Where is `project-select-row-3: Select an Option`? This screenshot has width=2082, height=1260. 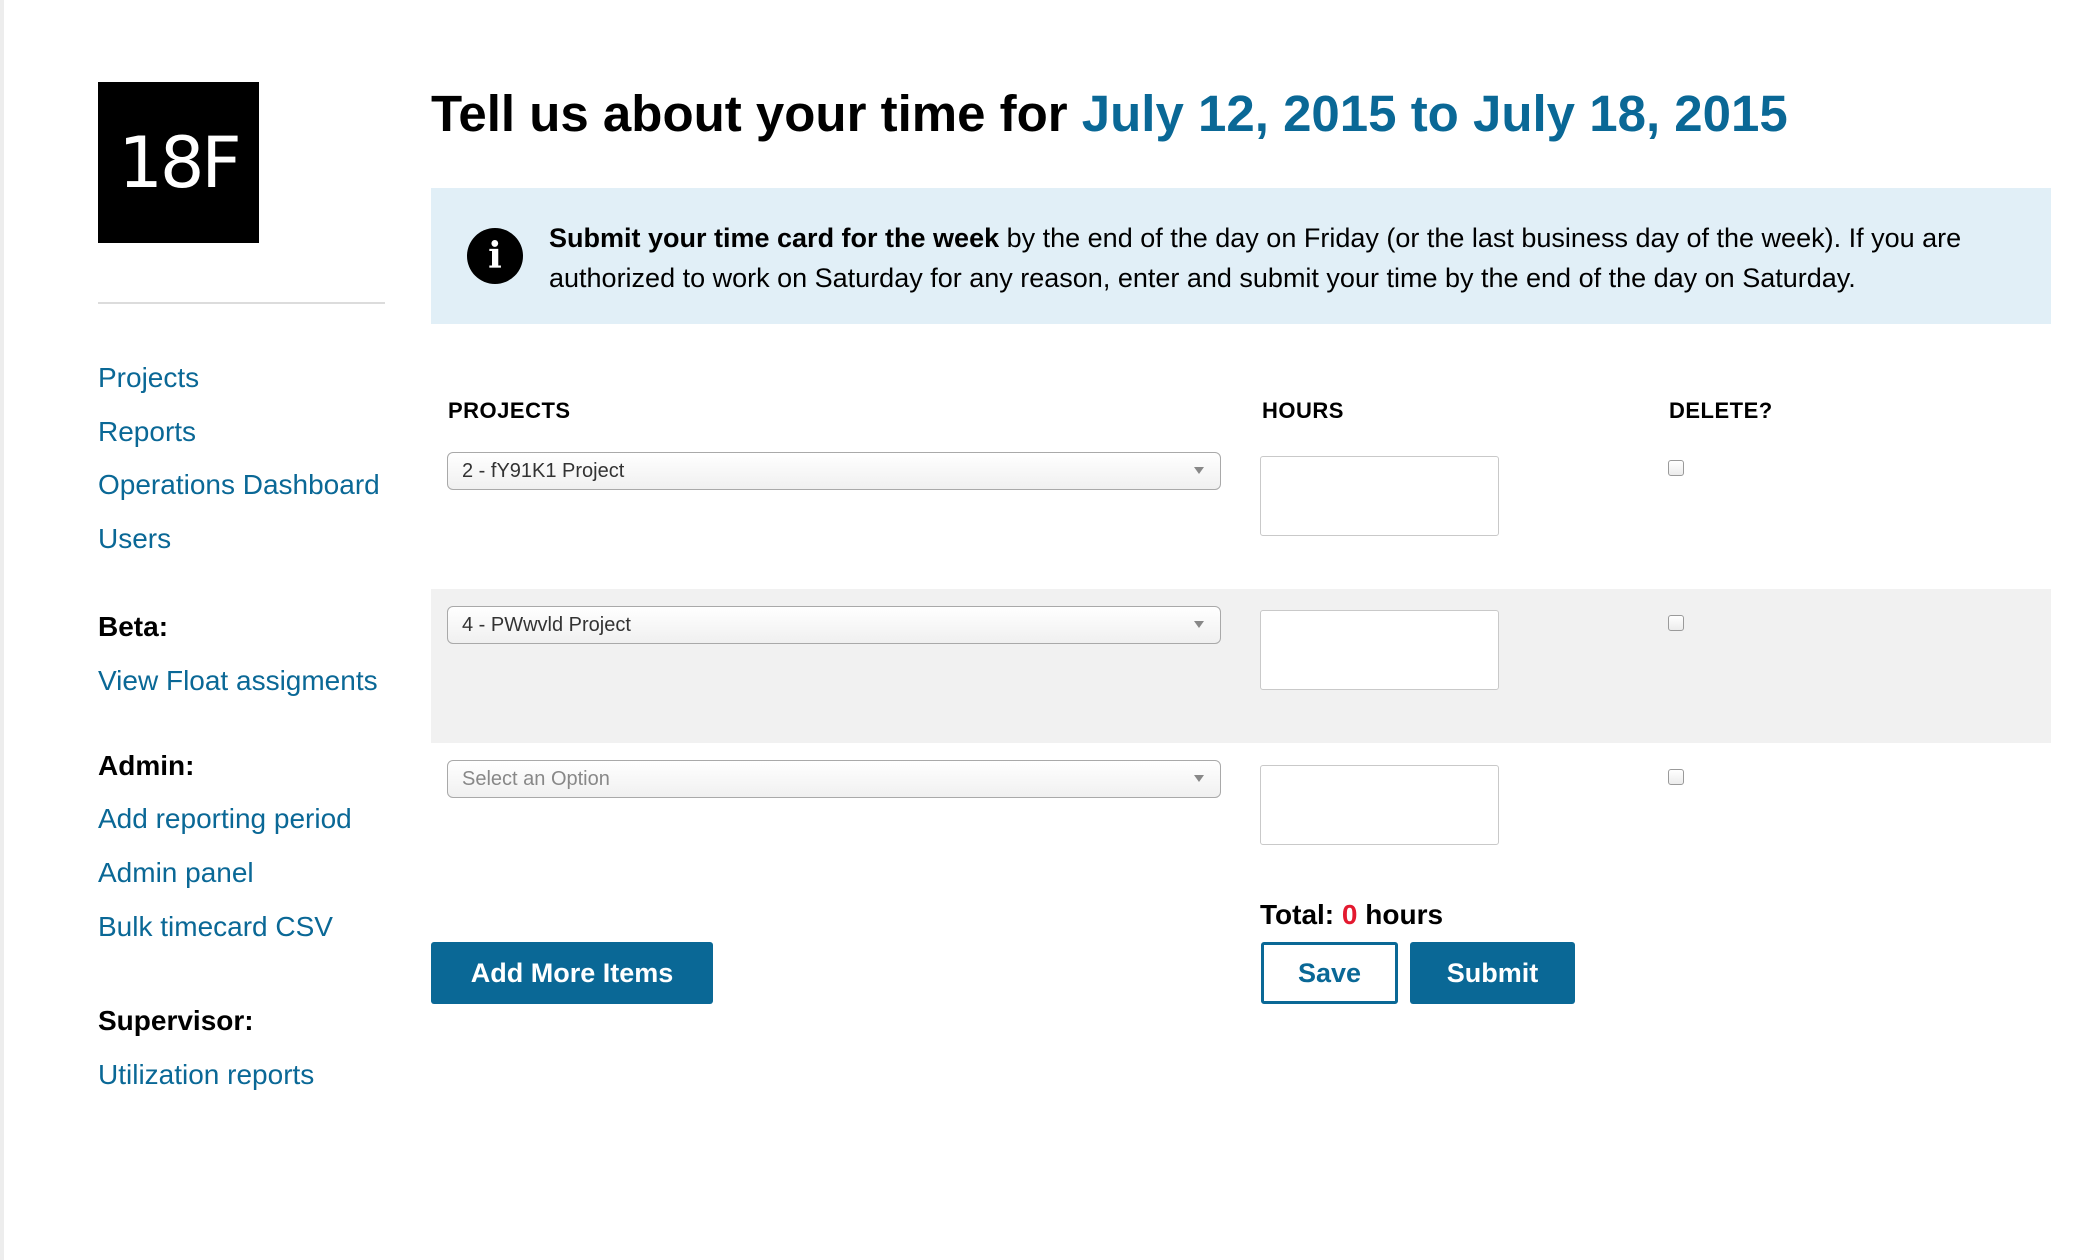 project-select-row-3: Select an Option is located at coordinates (834, 779).